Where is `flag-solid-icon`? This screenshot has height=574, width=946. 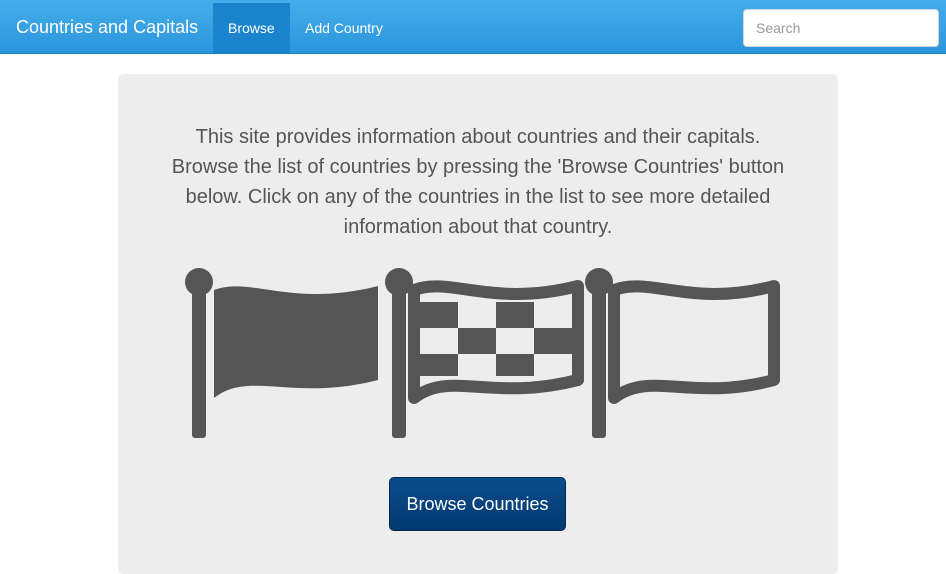 flag-solid-icon is located at coordinates (281, 353).